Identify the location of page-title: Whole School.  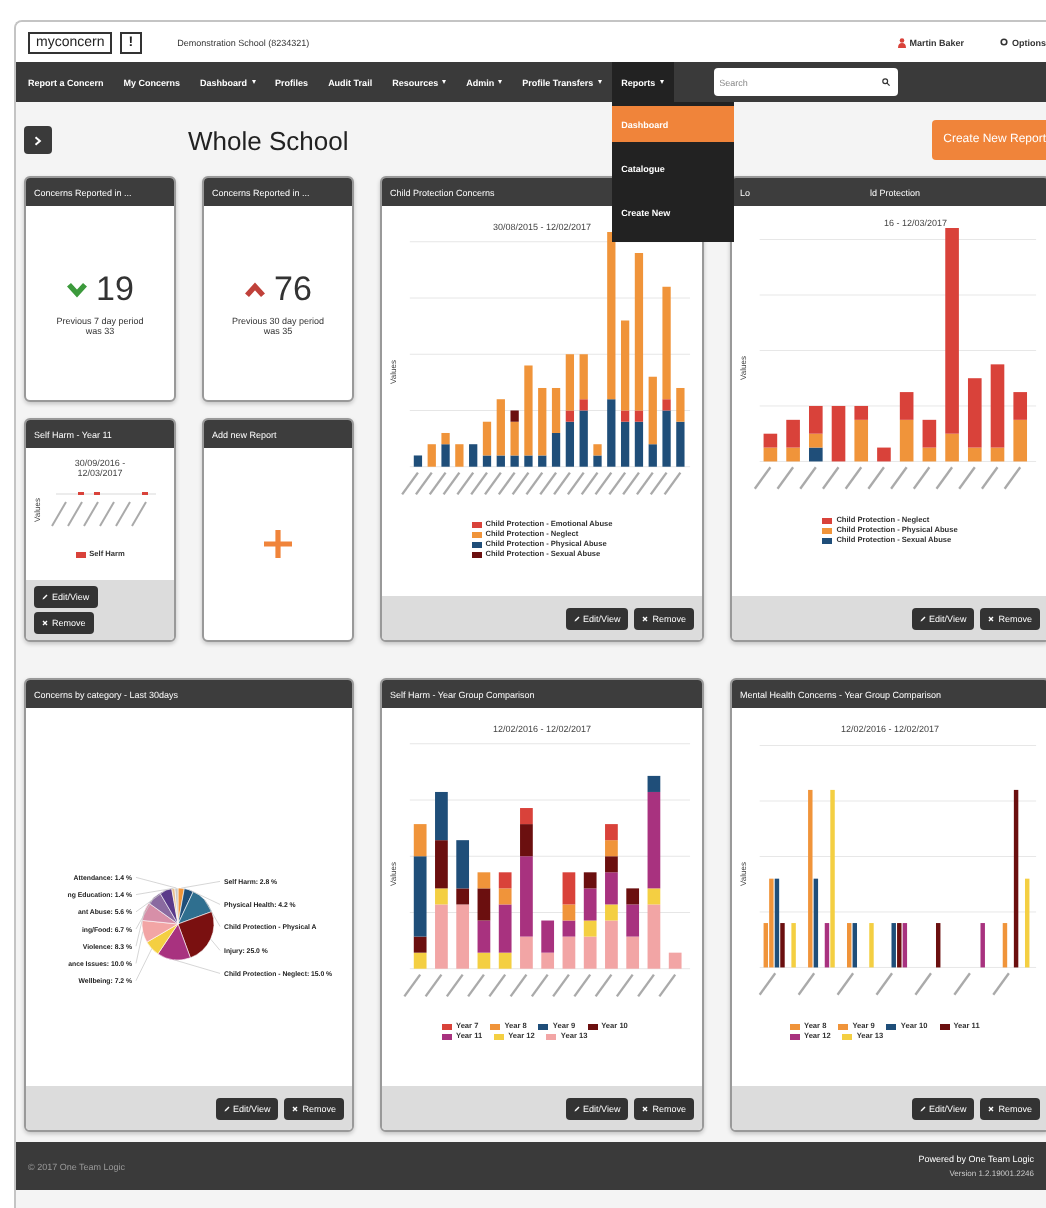
(268, 140).